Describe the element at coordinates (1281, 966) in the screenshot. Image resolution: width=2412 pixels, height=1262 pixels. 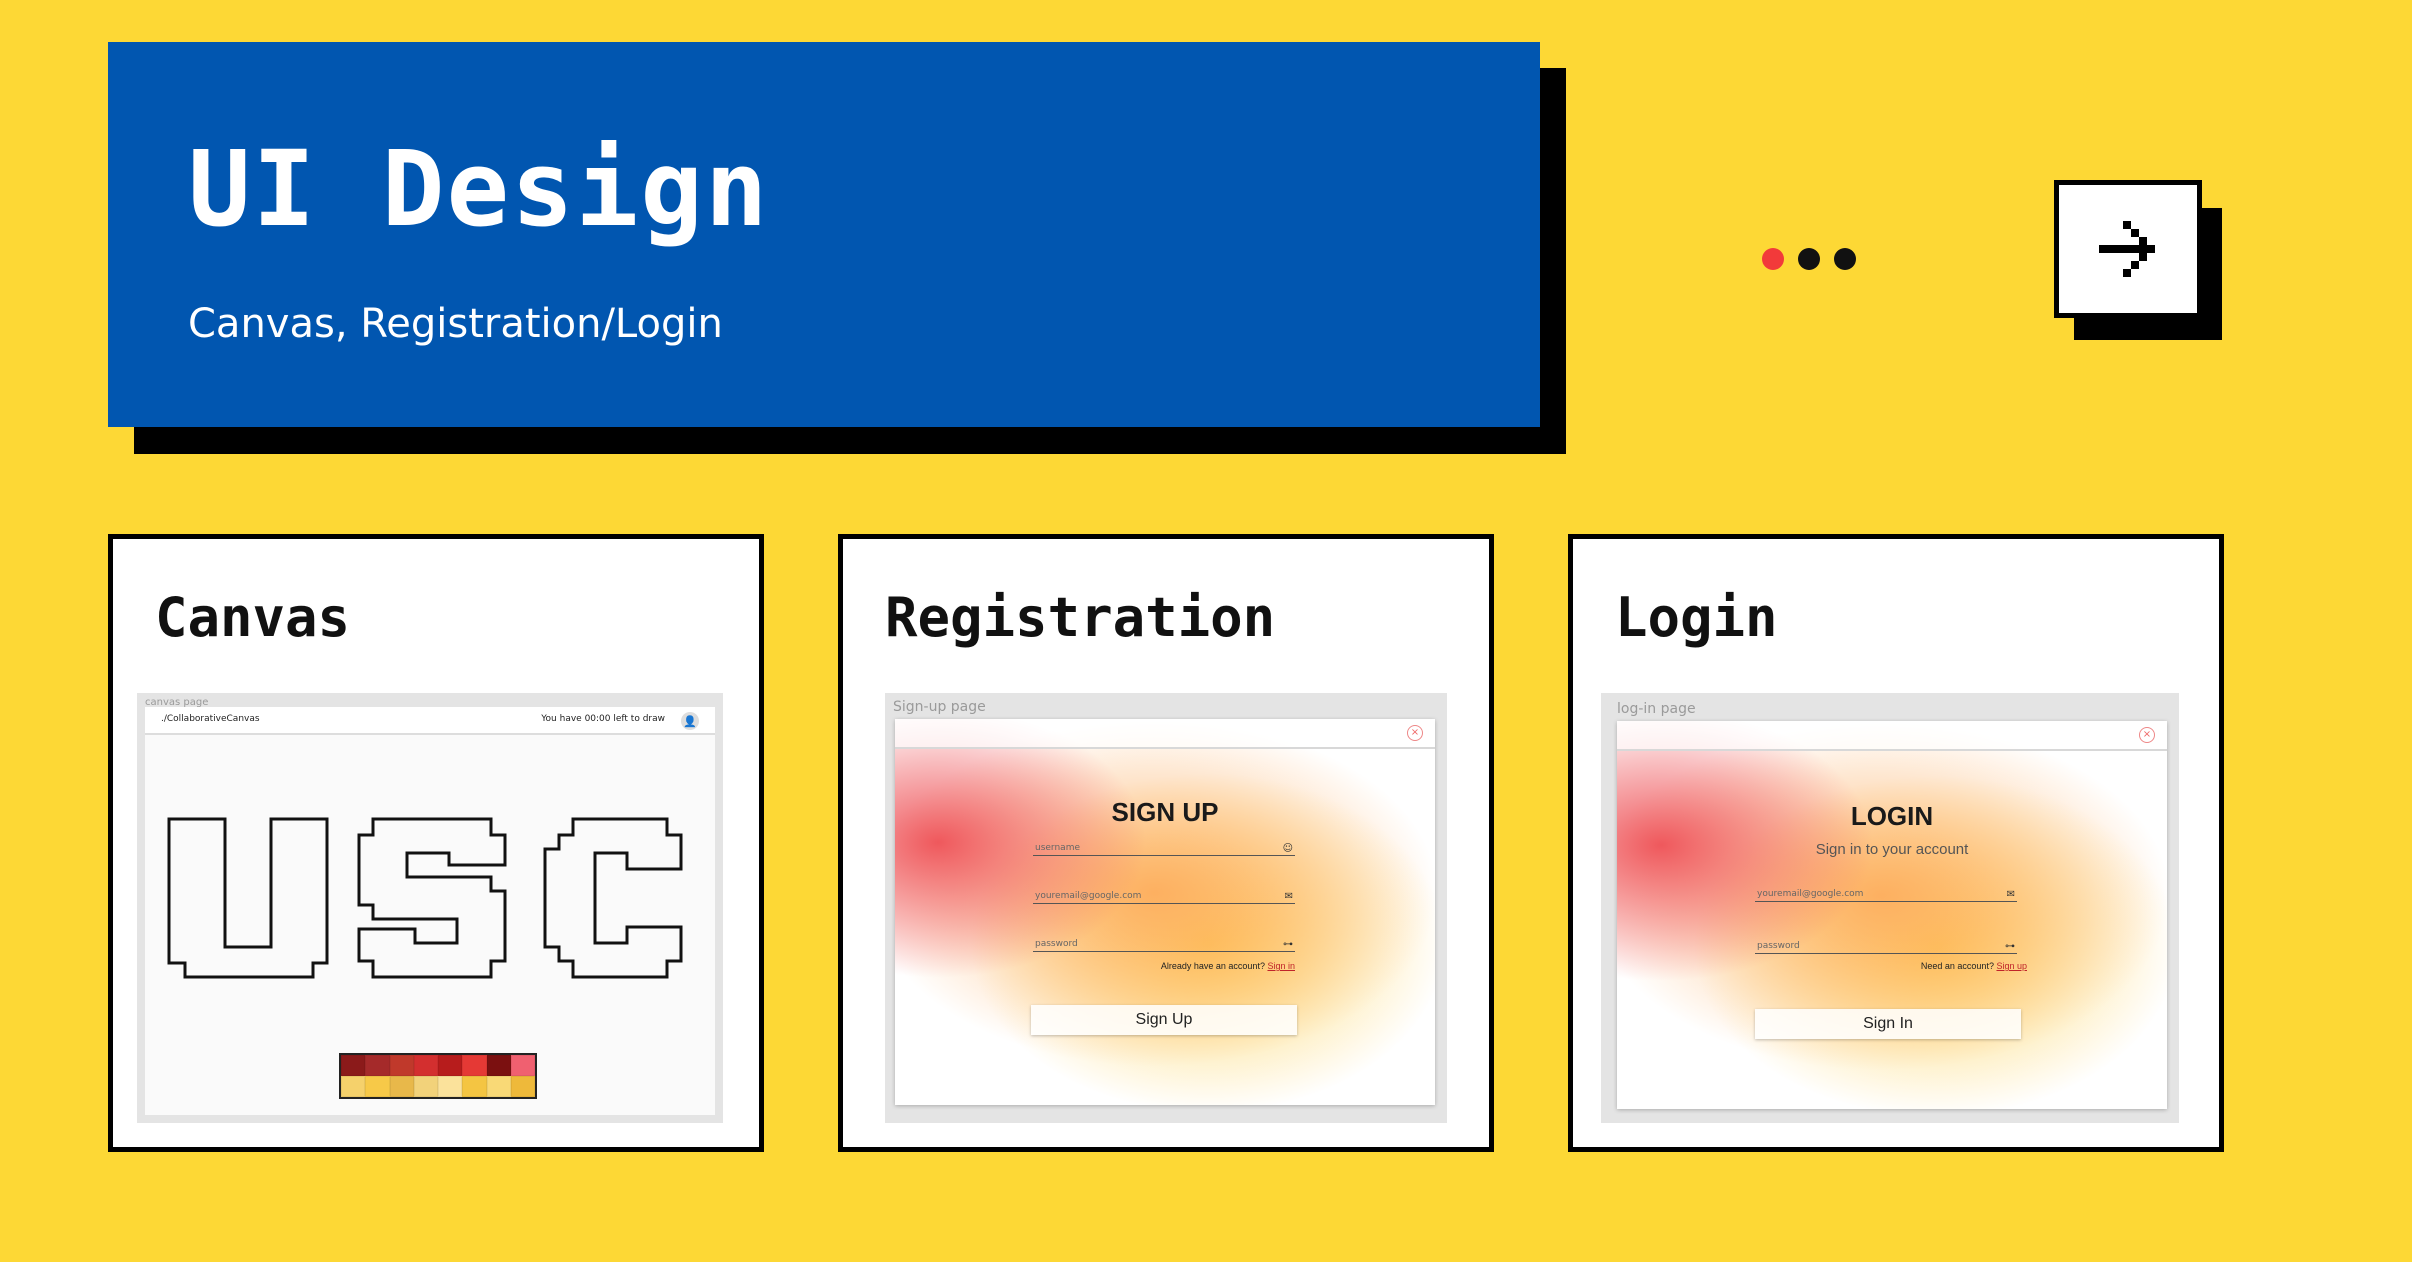
I see `signin-link: Sign in` at that location.